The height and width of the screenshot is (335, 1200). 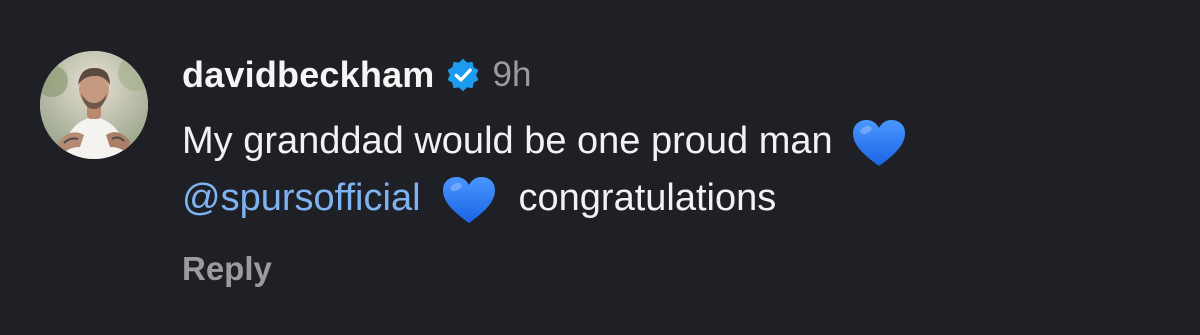 I want to click on reply-button: Reply, so click(x=227, y=269).